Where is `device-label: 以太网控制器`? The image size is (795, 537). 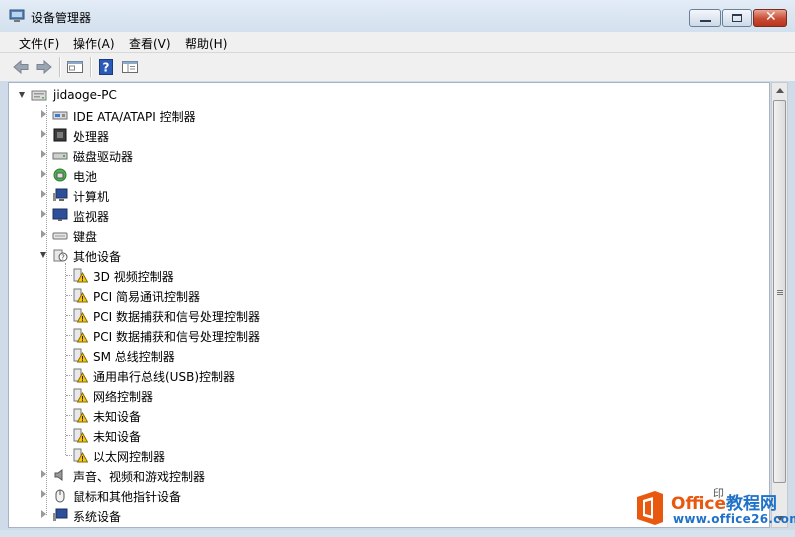
device-label: 以太网控制器 is located at coordinates (129, 457).